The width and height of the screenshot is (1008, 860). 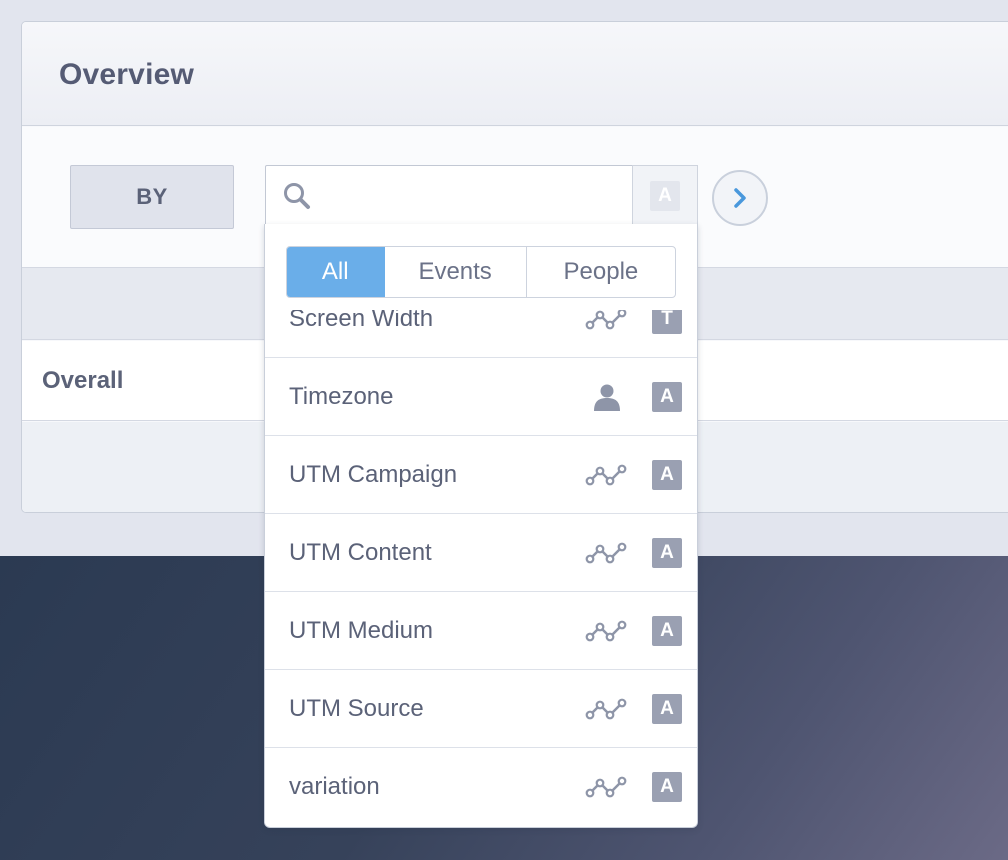 I want to click on list-item: UTM Medium A, so click(x=481, y=631).